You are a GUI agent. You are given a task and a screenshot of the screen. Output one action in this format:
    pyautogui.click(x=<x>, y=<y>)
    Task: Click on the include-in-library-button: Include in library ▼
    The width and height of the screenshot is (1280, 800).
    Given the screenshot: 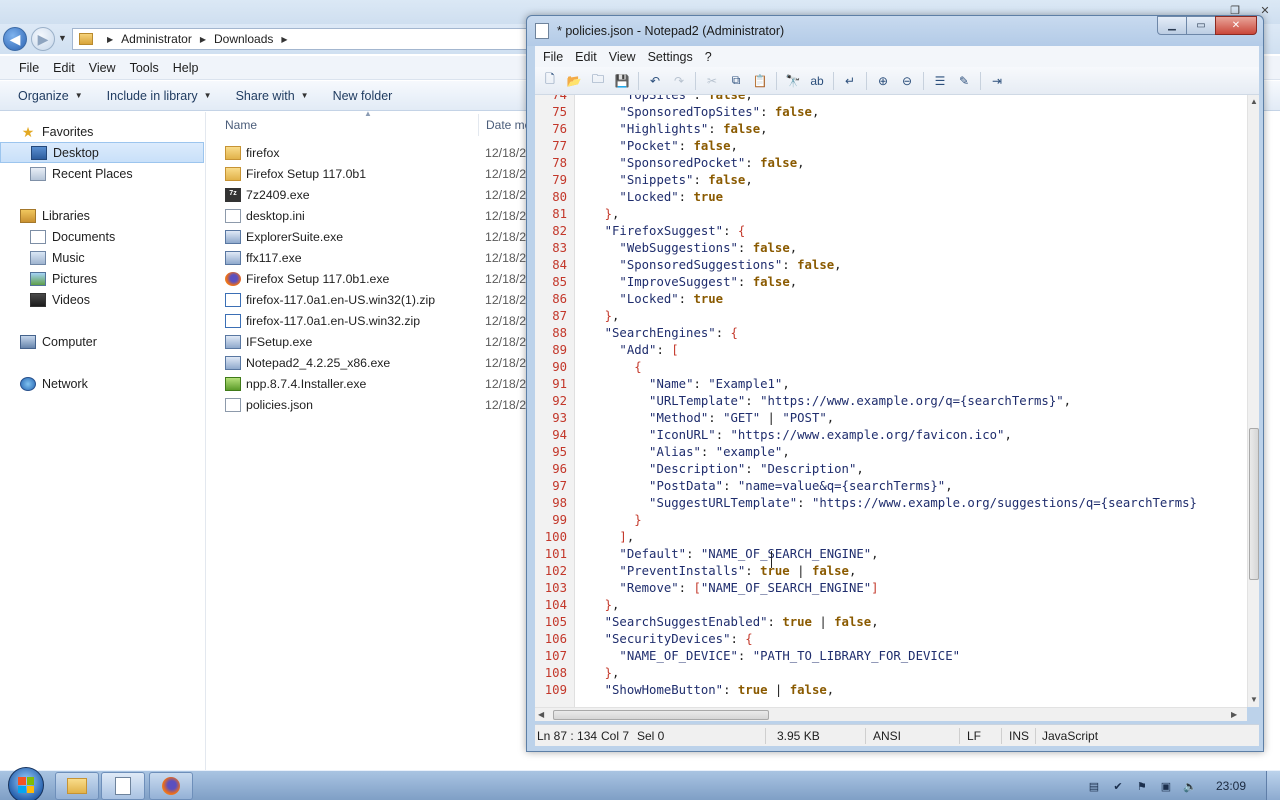 What is the action you would take?
    pyautogui.click(x=159, y=96)
    